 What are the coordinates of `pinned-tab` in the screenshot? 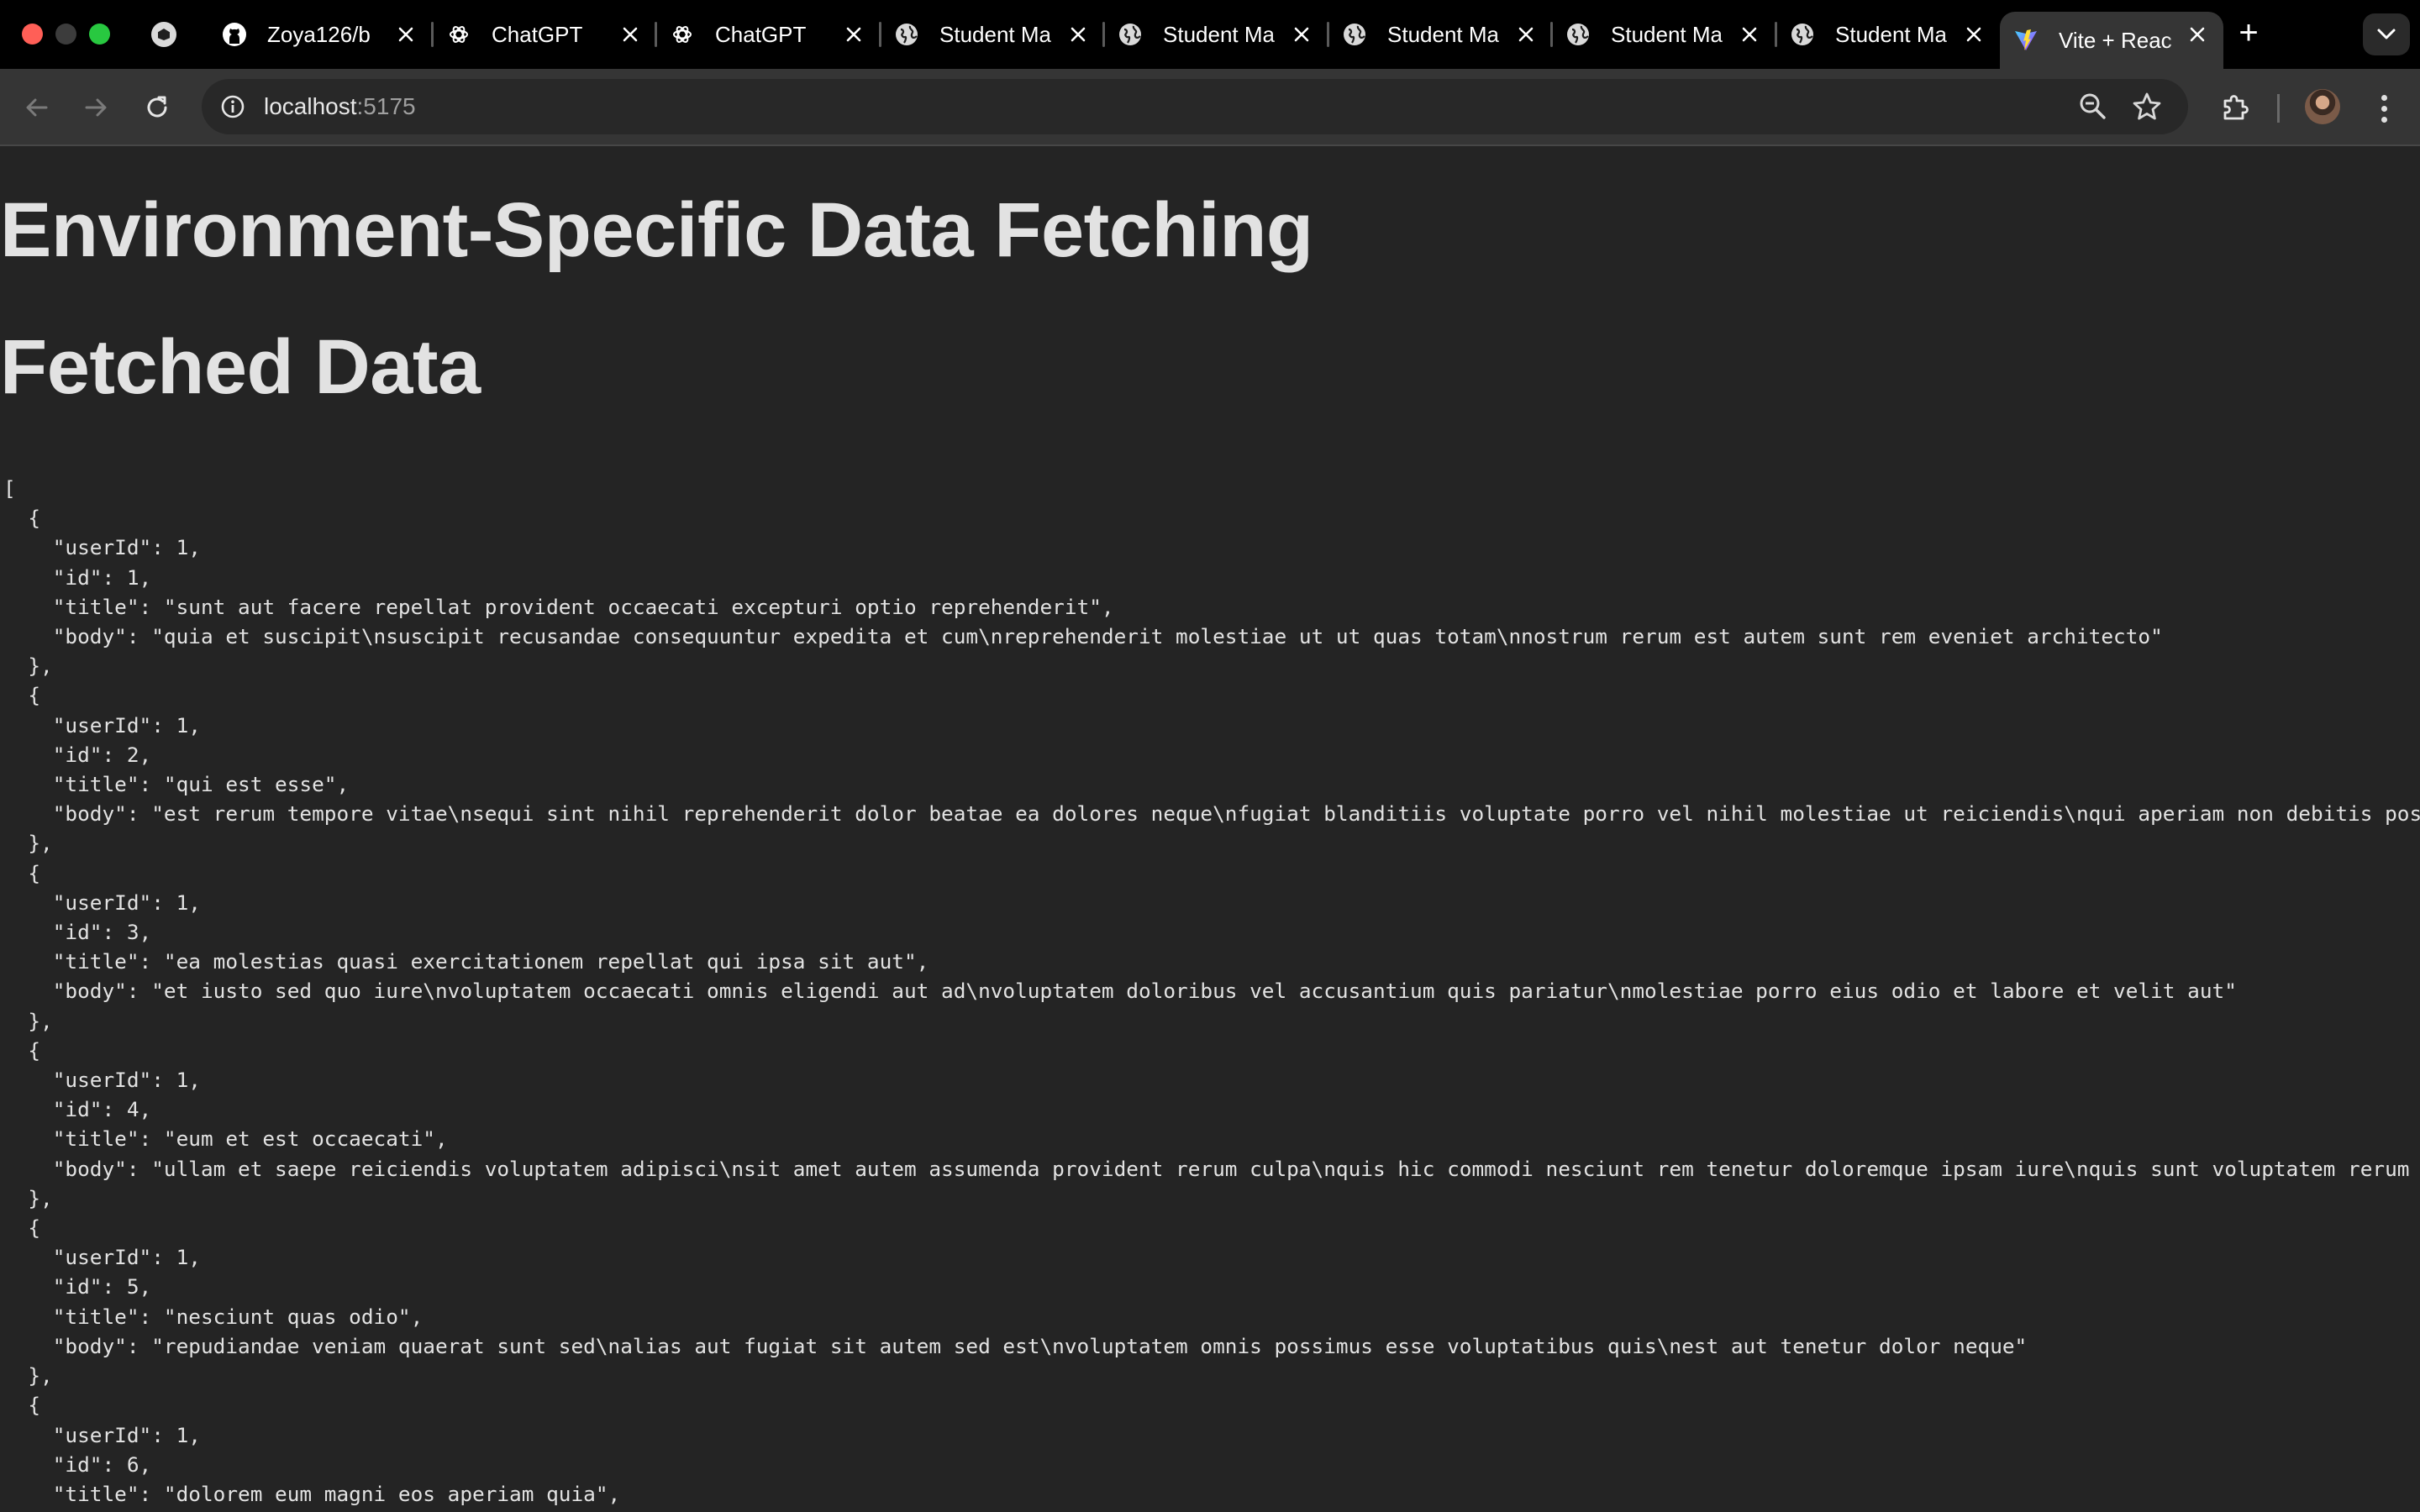 It's located at (163, 34).